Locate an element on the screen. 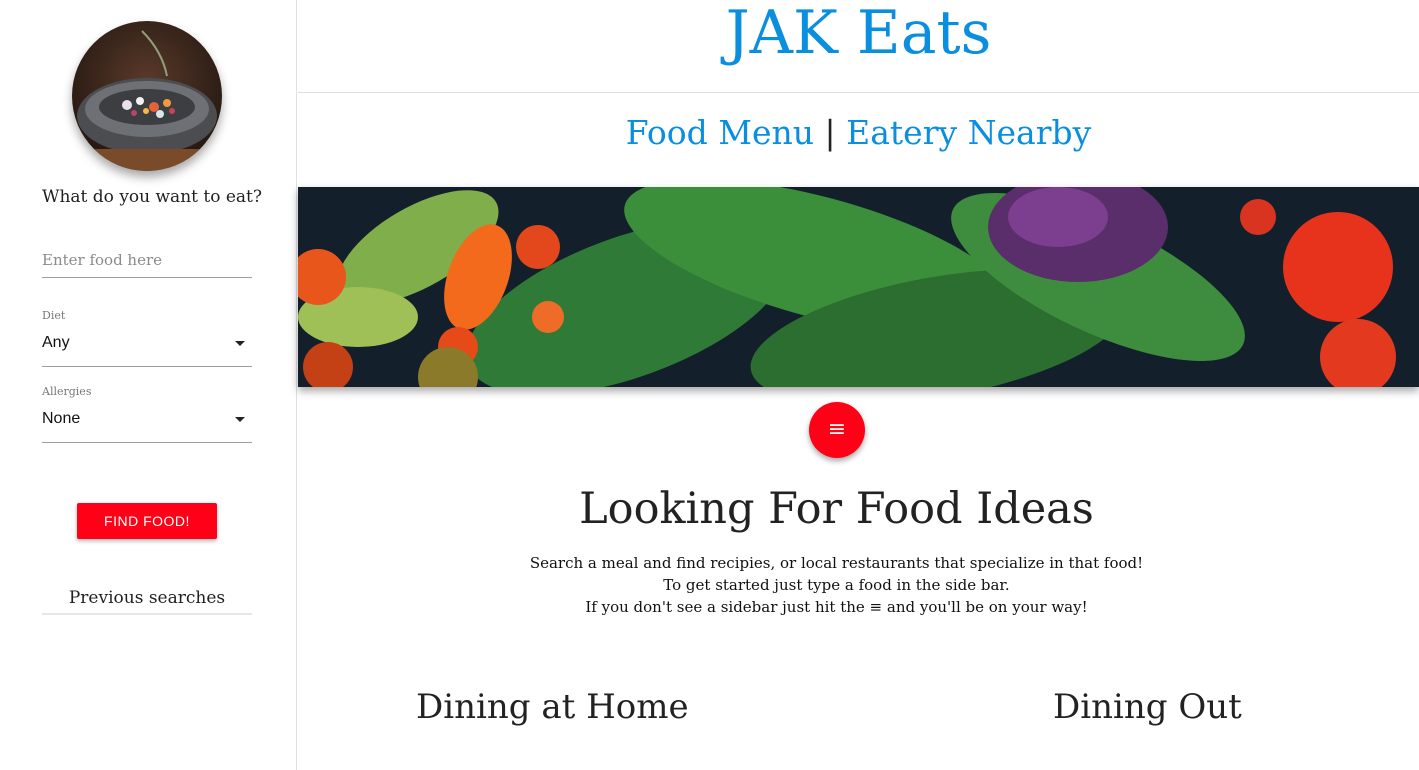 The height and width of the screenshot is (770, 1419). allergies-select: None is located at coordinates (147, 423).